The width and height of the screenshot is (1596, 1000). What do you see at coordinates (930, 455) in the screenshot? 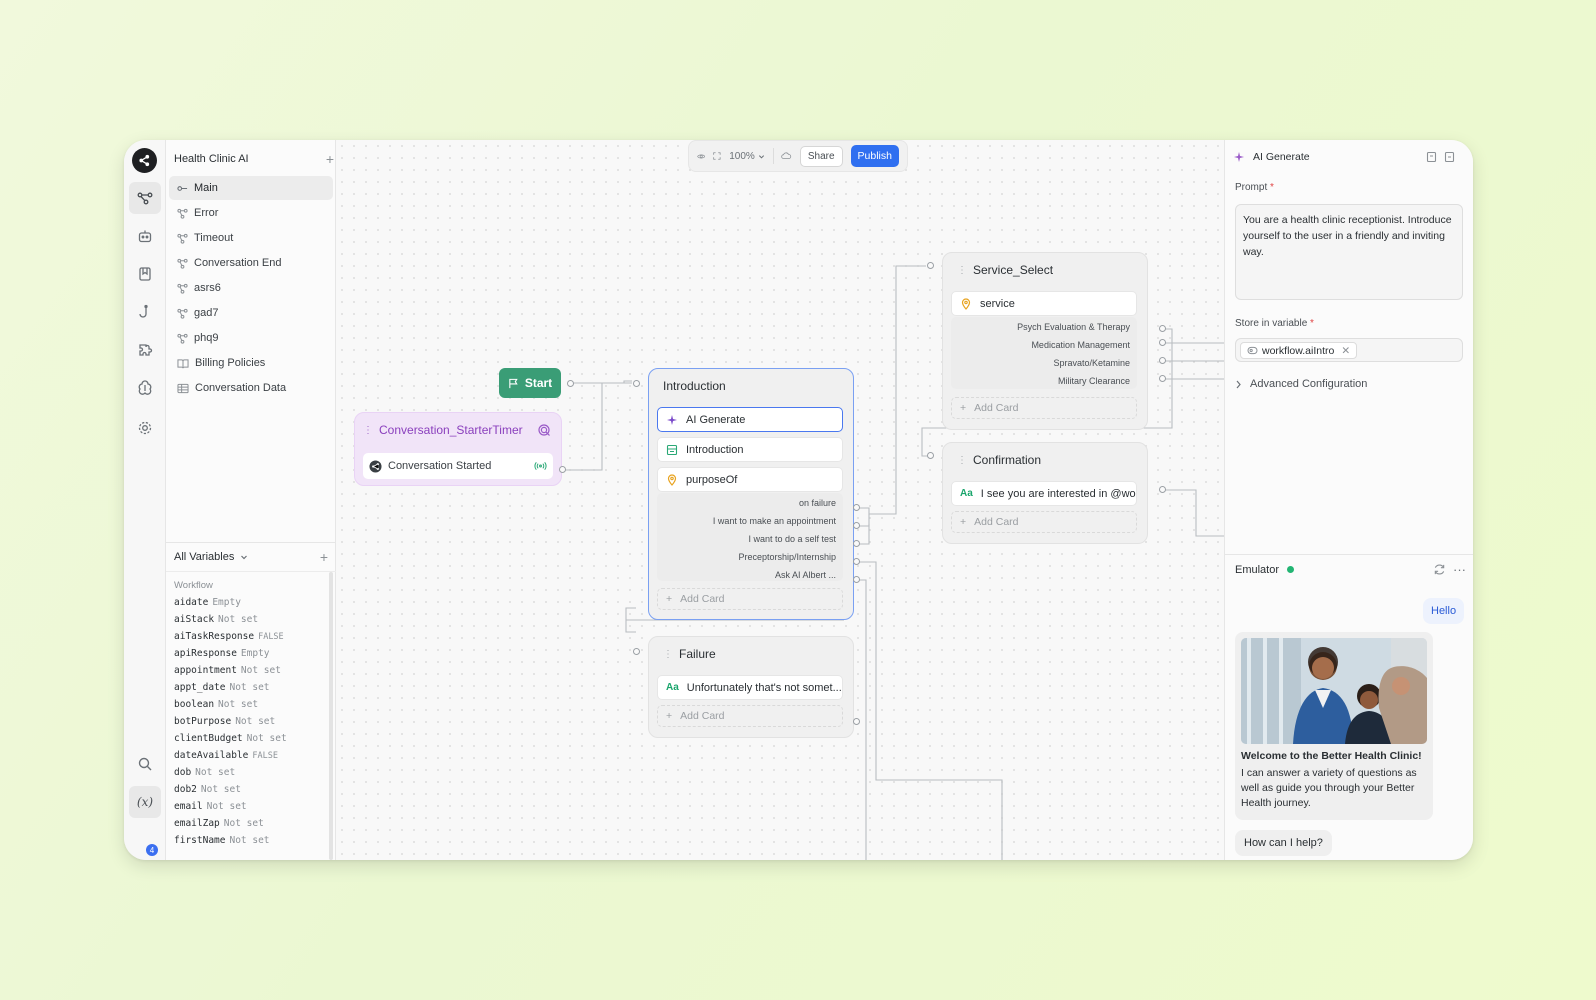
I see `confirmation-in-port` at bounding box center [930, 455].